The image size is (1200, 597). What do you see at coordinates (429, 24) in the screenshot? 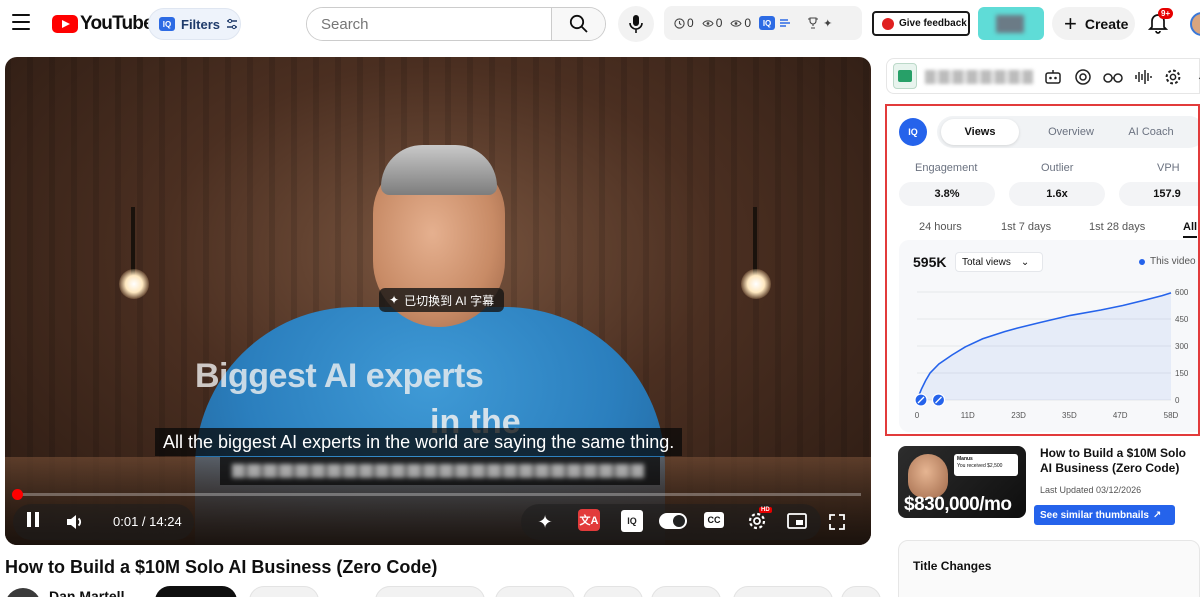
I see `search-input` at bounding box center [429, 24].